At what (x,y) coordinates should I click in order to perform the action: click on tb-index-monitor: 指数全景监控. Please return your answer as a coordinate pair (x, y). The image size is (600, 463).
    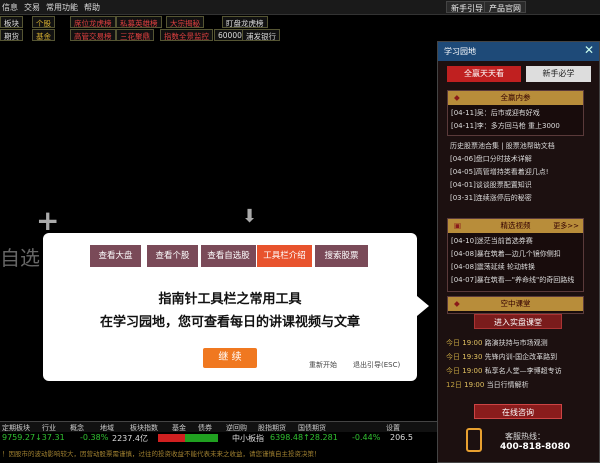
    Looking at the image, I should click on (186, 35).